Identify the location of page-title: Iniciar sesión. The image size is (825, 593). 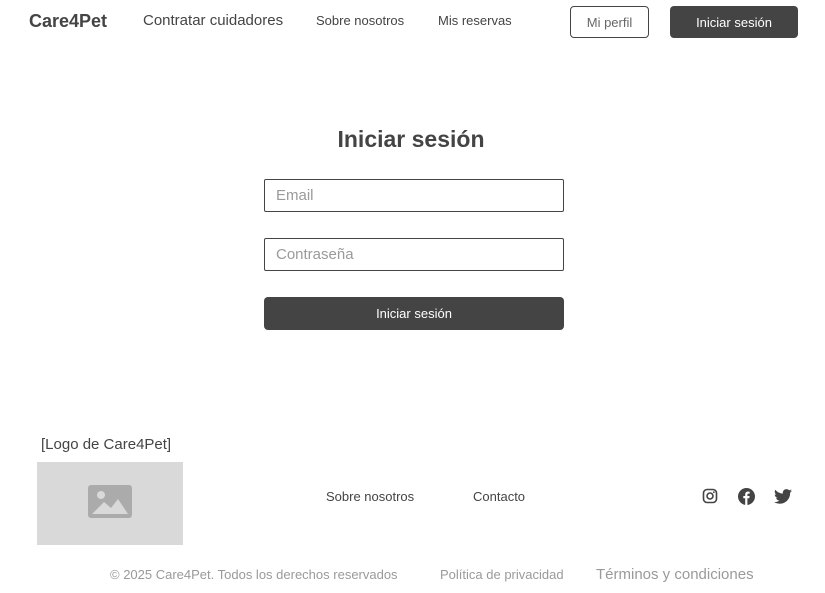
(411, 139).